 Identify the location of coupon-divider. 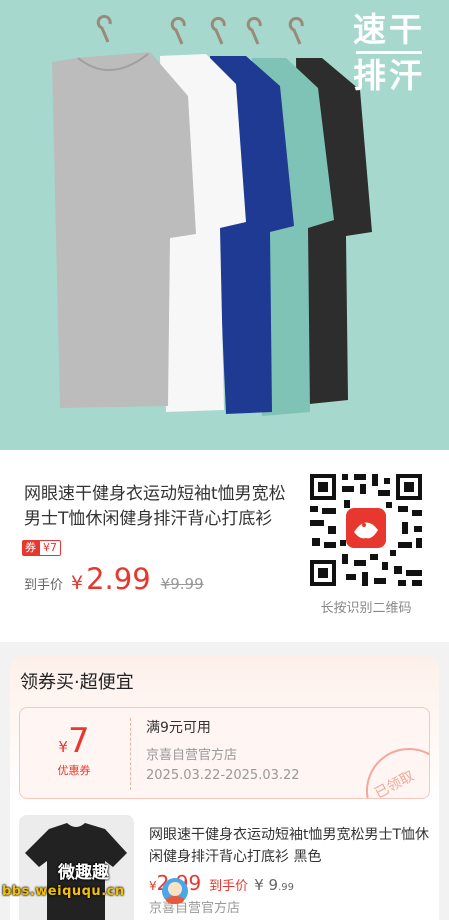
(130, 754).